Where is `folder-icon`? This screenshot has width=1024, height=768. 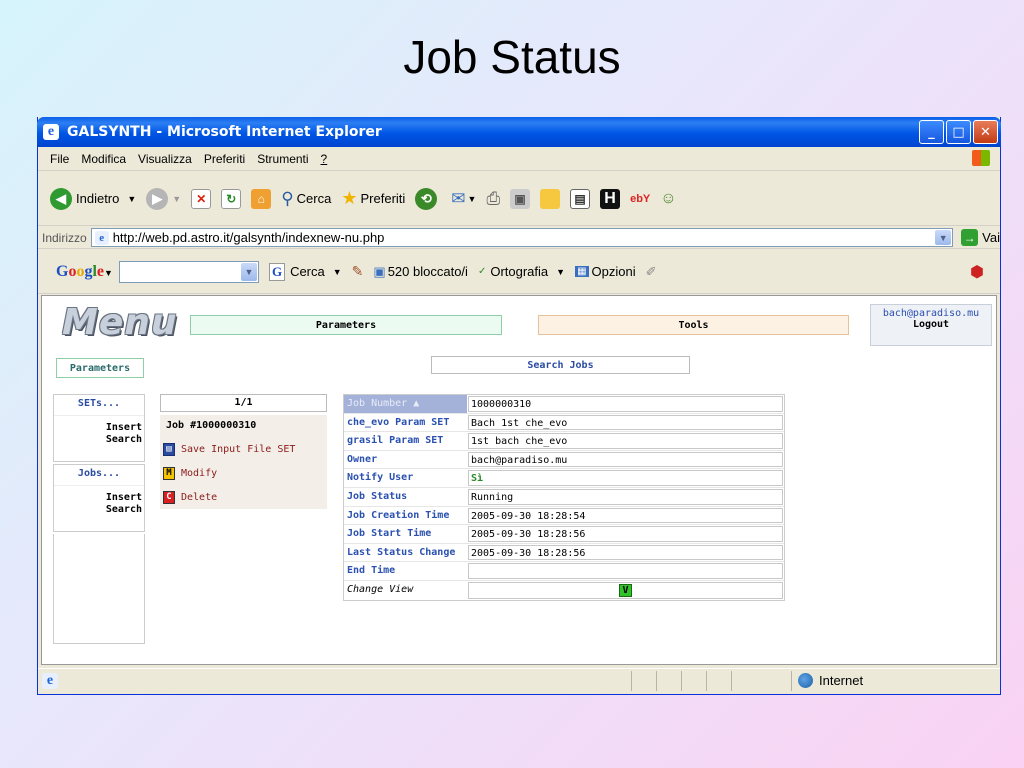
folder-icon is located at coordinates (550, 198).